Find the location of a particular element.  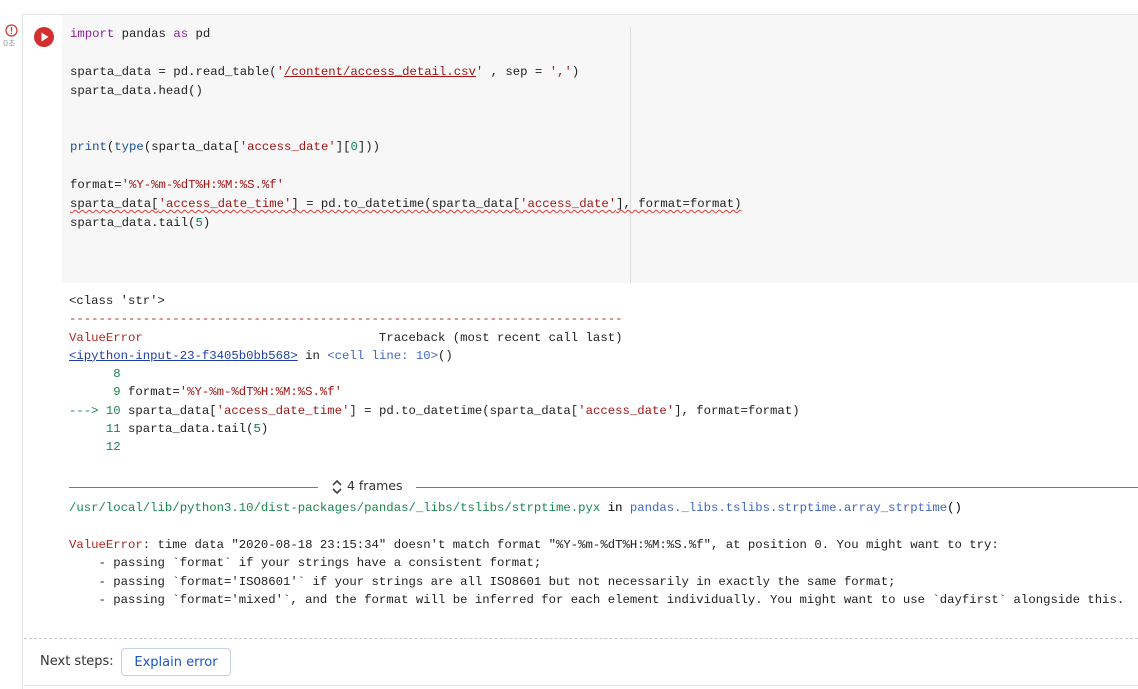

code-token: sparta_data = pd.read_table( is located at coordinates (173, 71).